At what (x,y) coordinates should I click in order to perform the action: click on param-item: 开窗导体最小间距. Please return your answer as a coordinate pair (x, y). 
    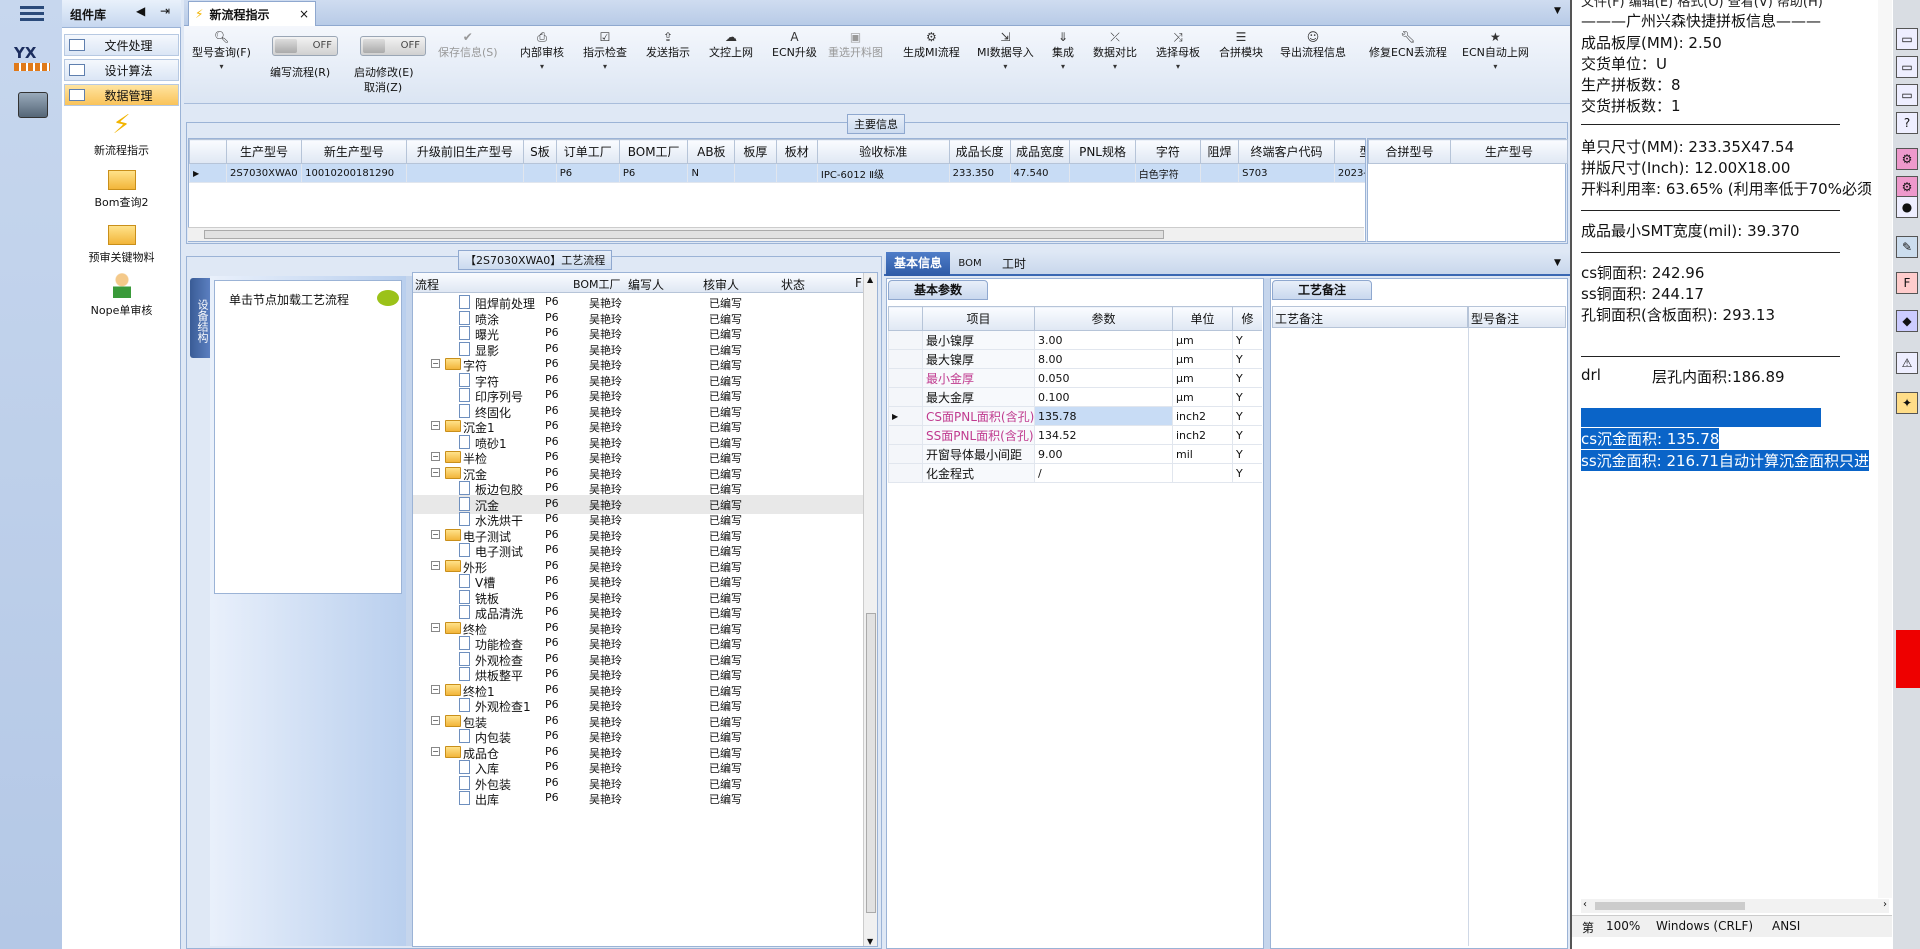
    Looking at the image, I should click on (978, 454).